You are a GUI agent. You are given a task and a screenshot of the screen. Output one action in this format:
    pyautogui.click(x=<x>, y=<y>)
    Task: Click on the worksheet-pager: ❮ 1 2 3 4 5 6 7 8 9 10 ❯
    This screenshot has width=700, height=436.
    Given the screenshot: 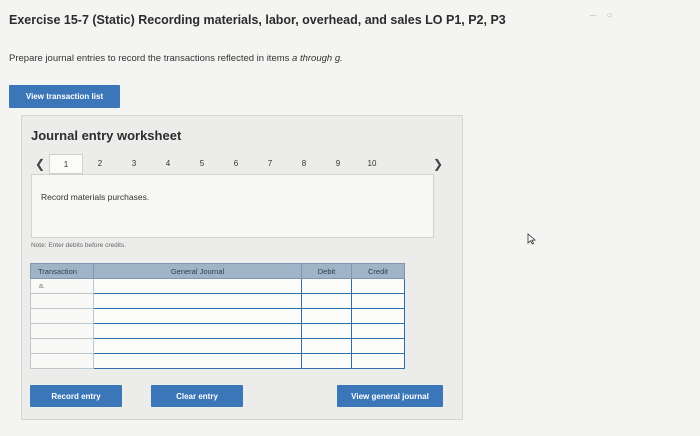 What is the action you would take?
    pyautogui.click(x=239, y=164)
    